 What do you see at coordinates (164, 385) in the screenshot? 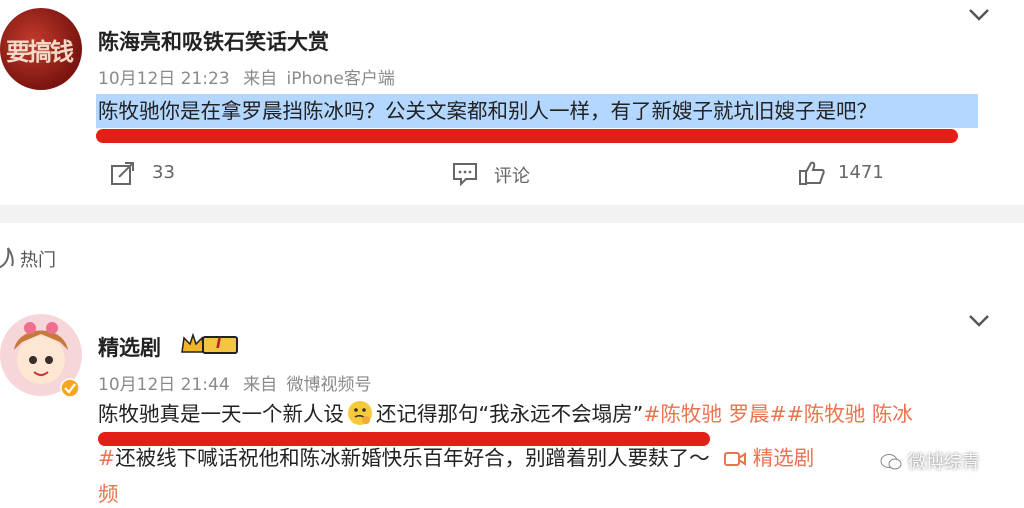
I see `post-date: 10月12日 21:44` at bounding box center [164, 385].